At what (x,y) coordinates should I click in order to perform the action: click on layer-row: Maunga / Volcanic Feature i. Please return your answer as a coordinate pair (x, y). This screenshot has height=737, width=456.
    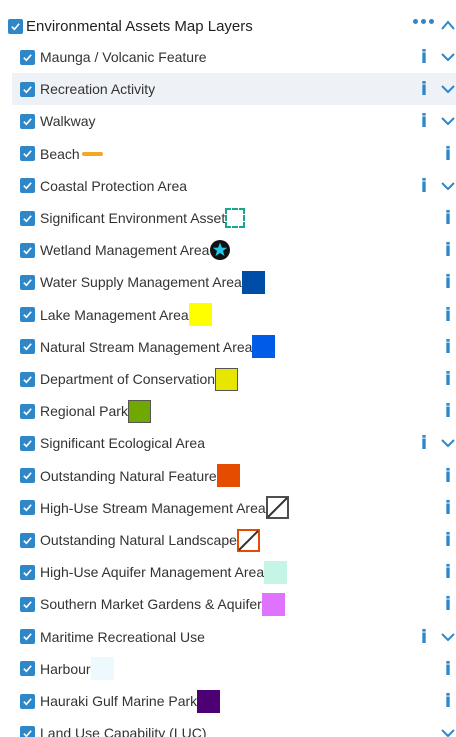
    Looking at the image, I should click on (234, 57).